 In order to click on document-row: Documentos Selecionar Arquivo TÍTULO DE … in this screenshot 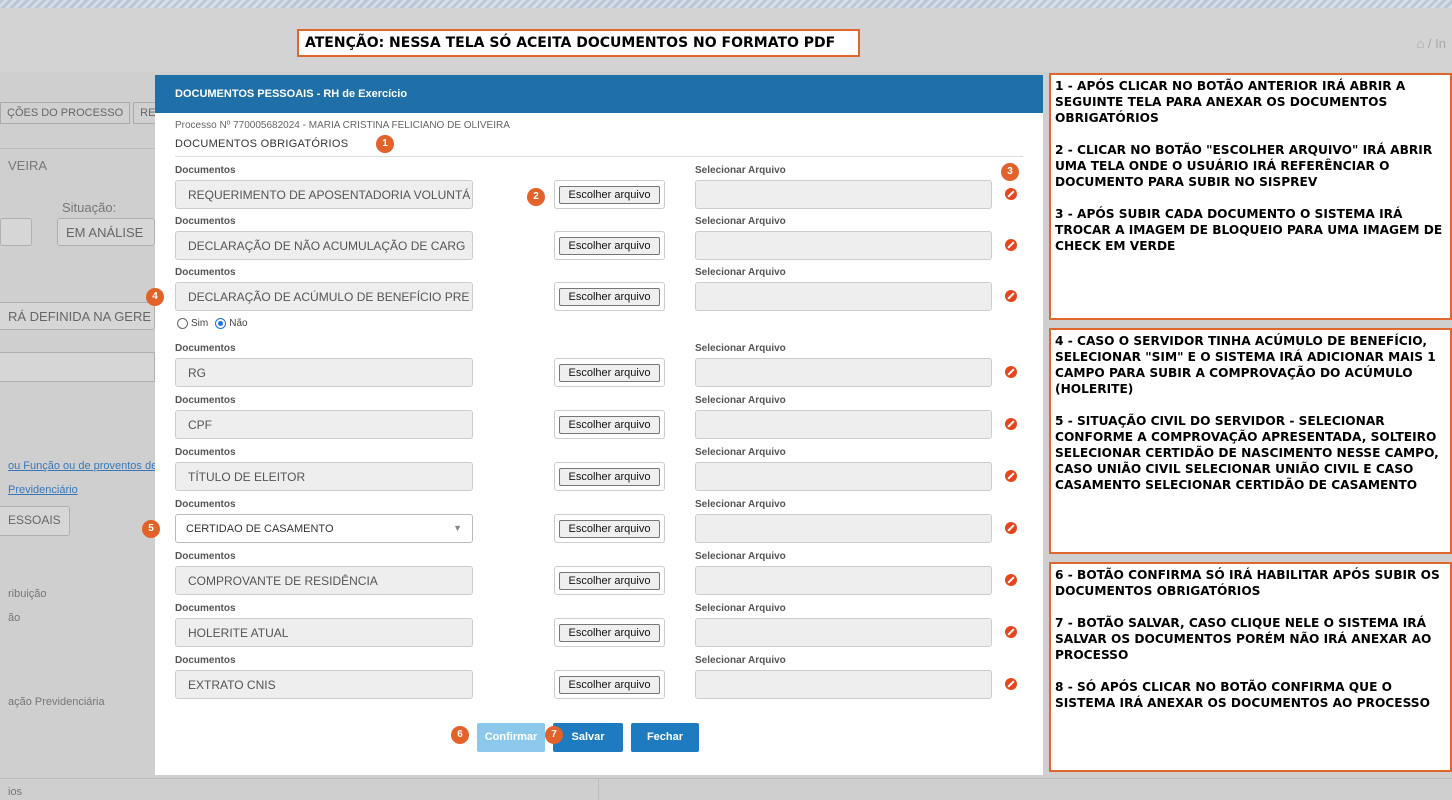, I will do `click(599, 472)`.